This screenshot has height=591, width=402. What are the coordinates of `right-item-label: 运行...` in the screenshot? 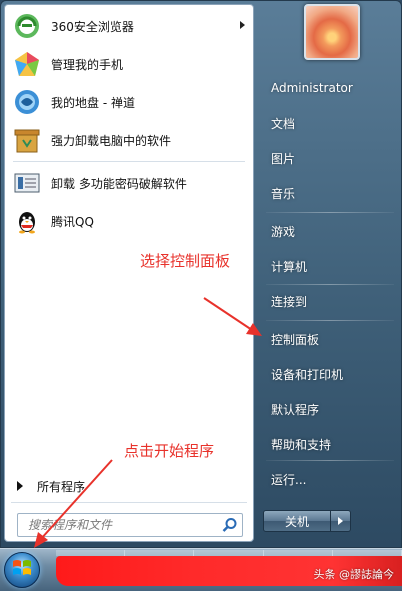 It's located at (289, 479).